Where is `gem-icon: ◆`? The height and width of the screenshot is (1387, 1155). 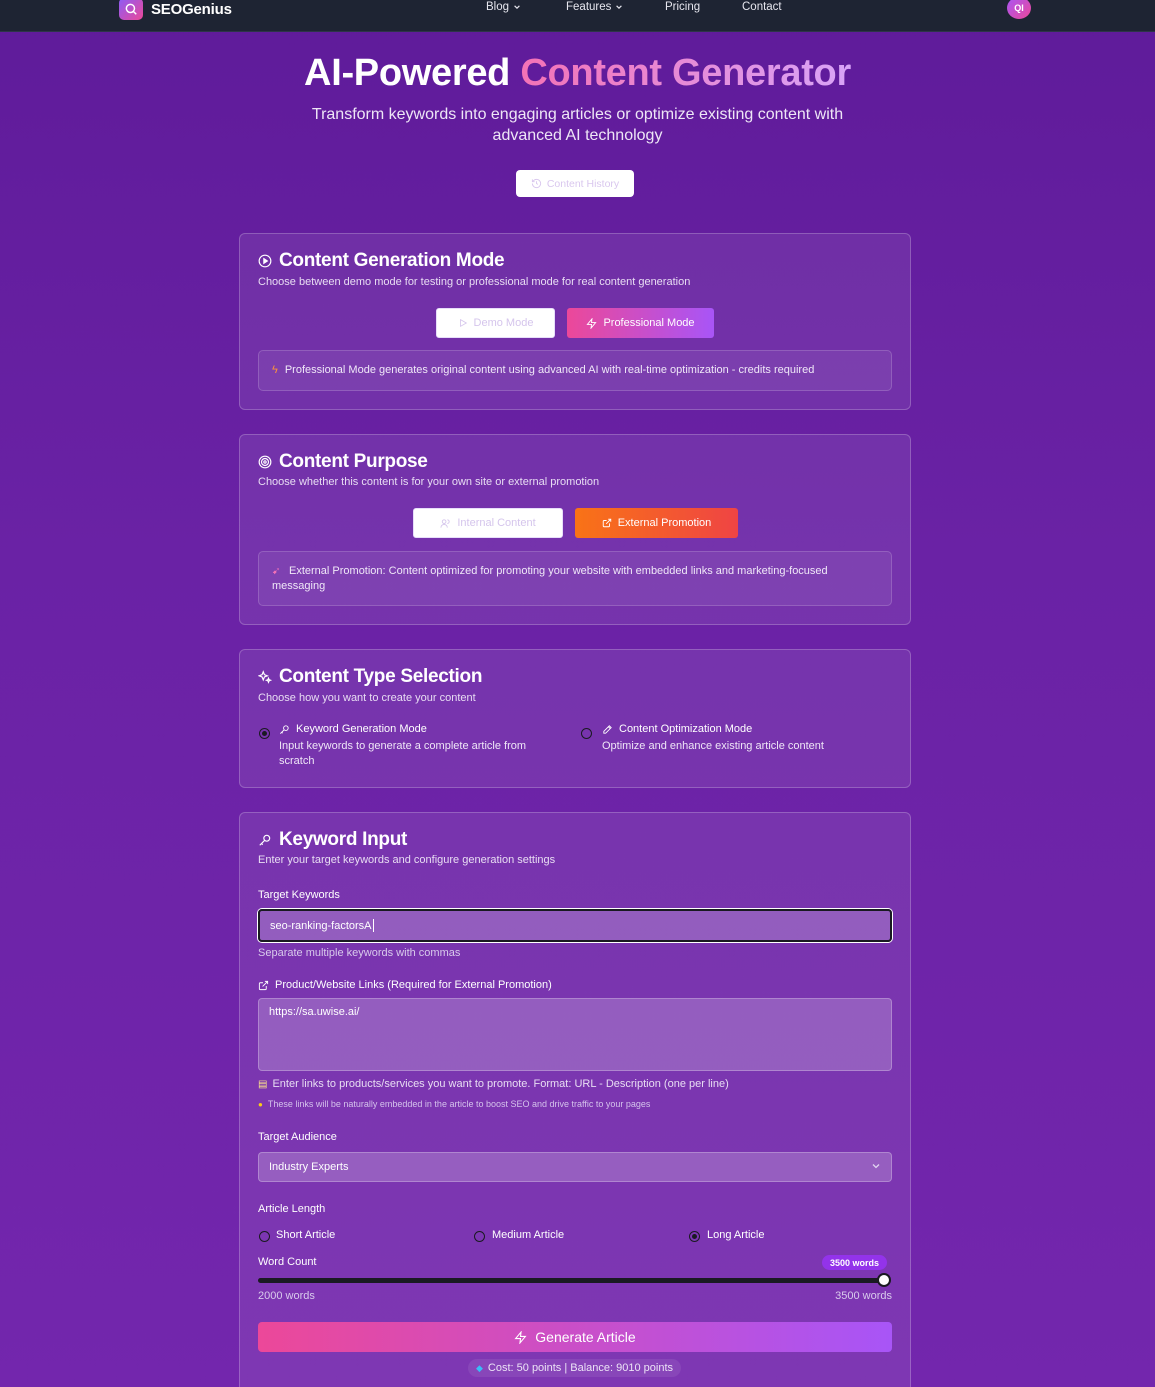 gem-icon: ◆ is located at coordinates (479, 1367).